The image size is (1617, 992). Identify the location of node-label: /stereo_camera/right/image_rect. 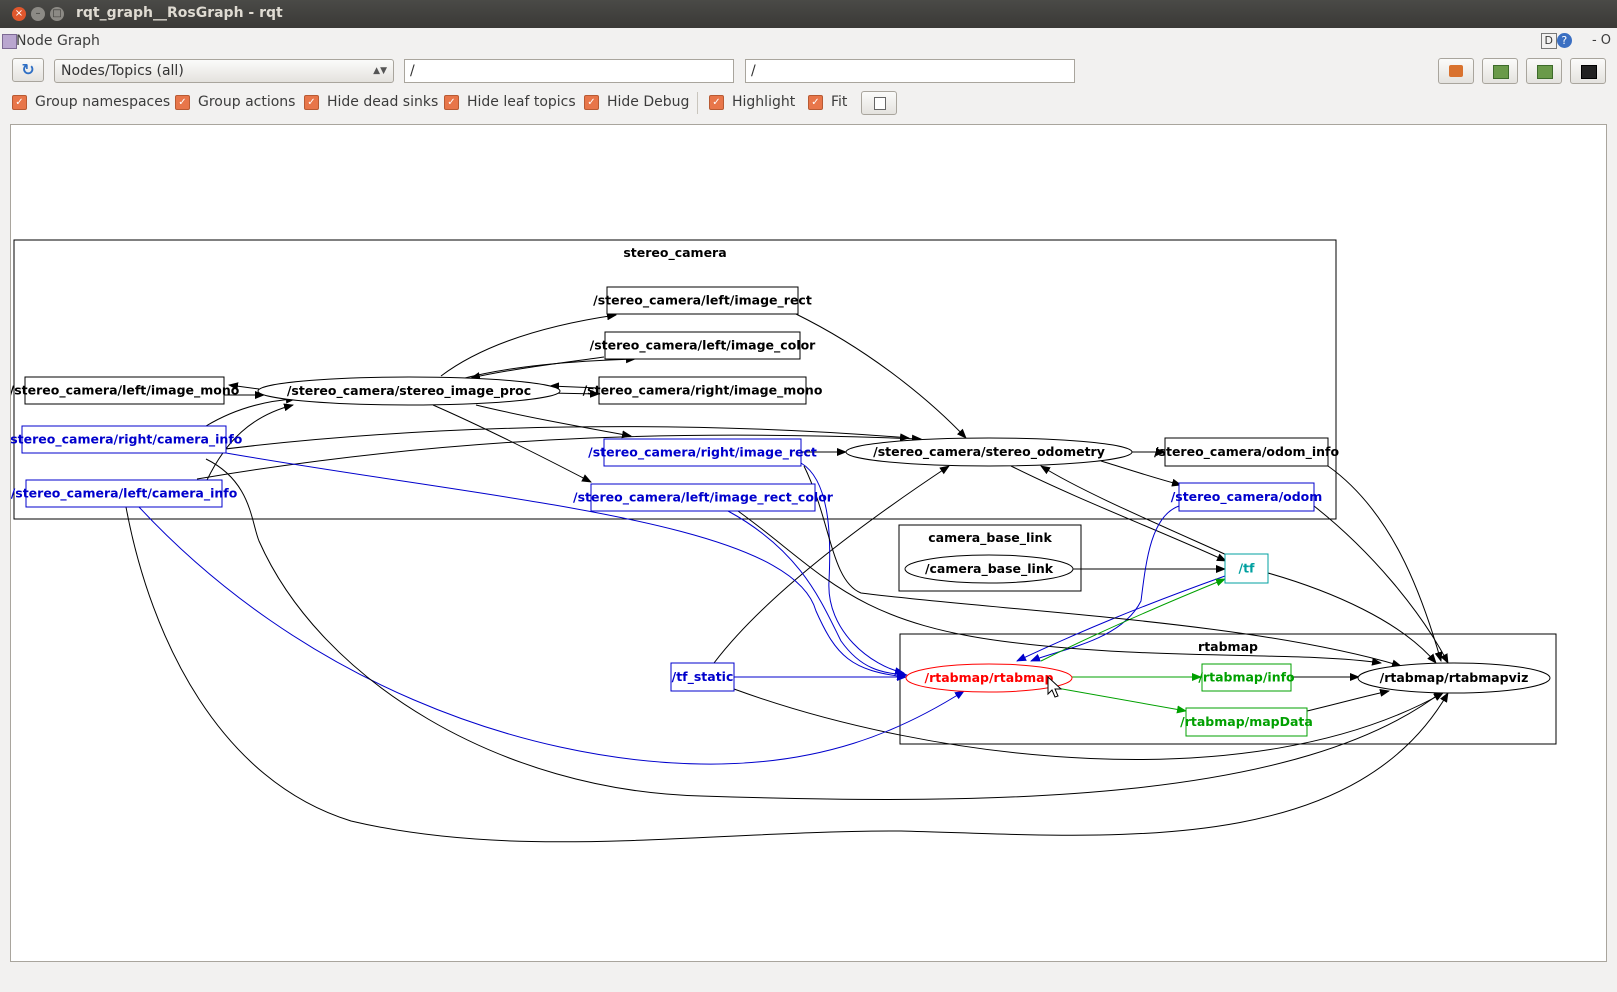
(702, 453).